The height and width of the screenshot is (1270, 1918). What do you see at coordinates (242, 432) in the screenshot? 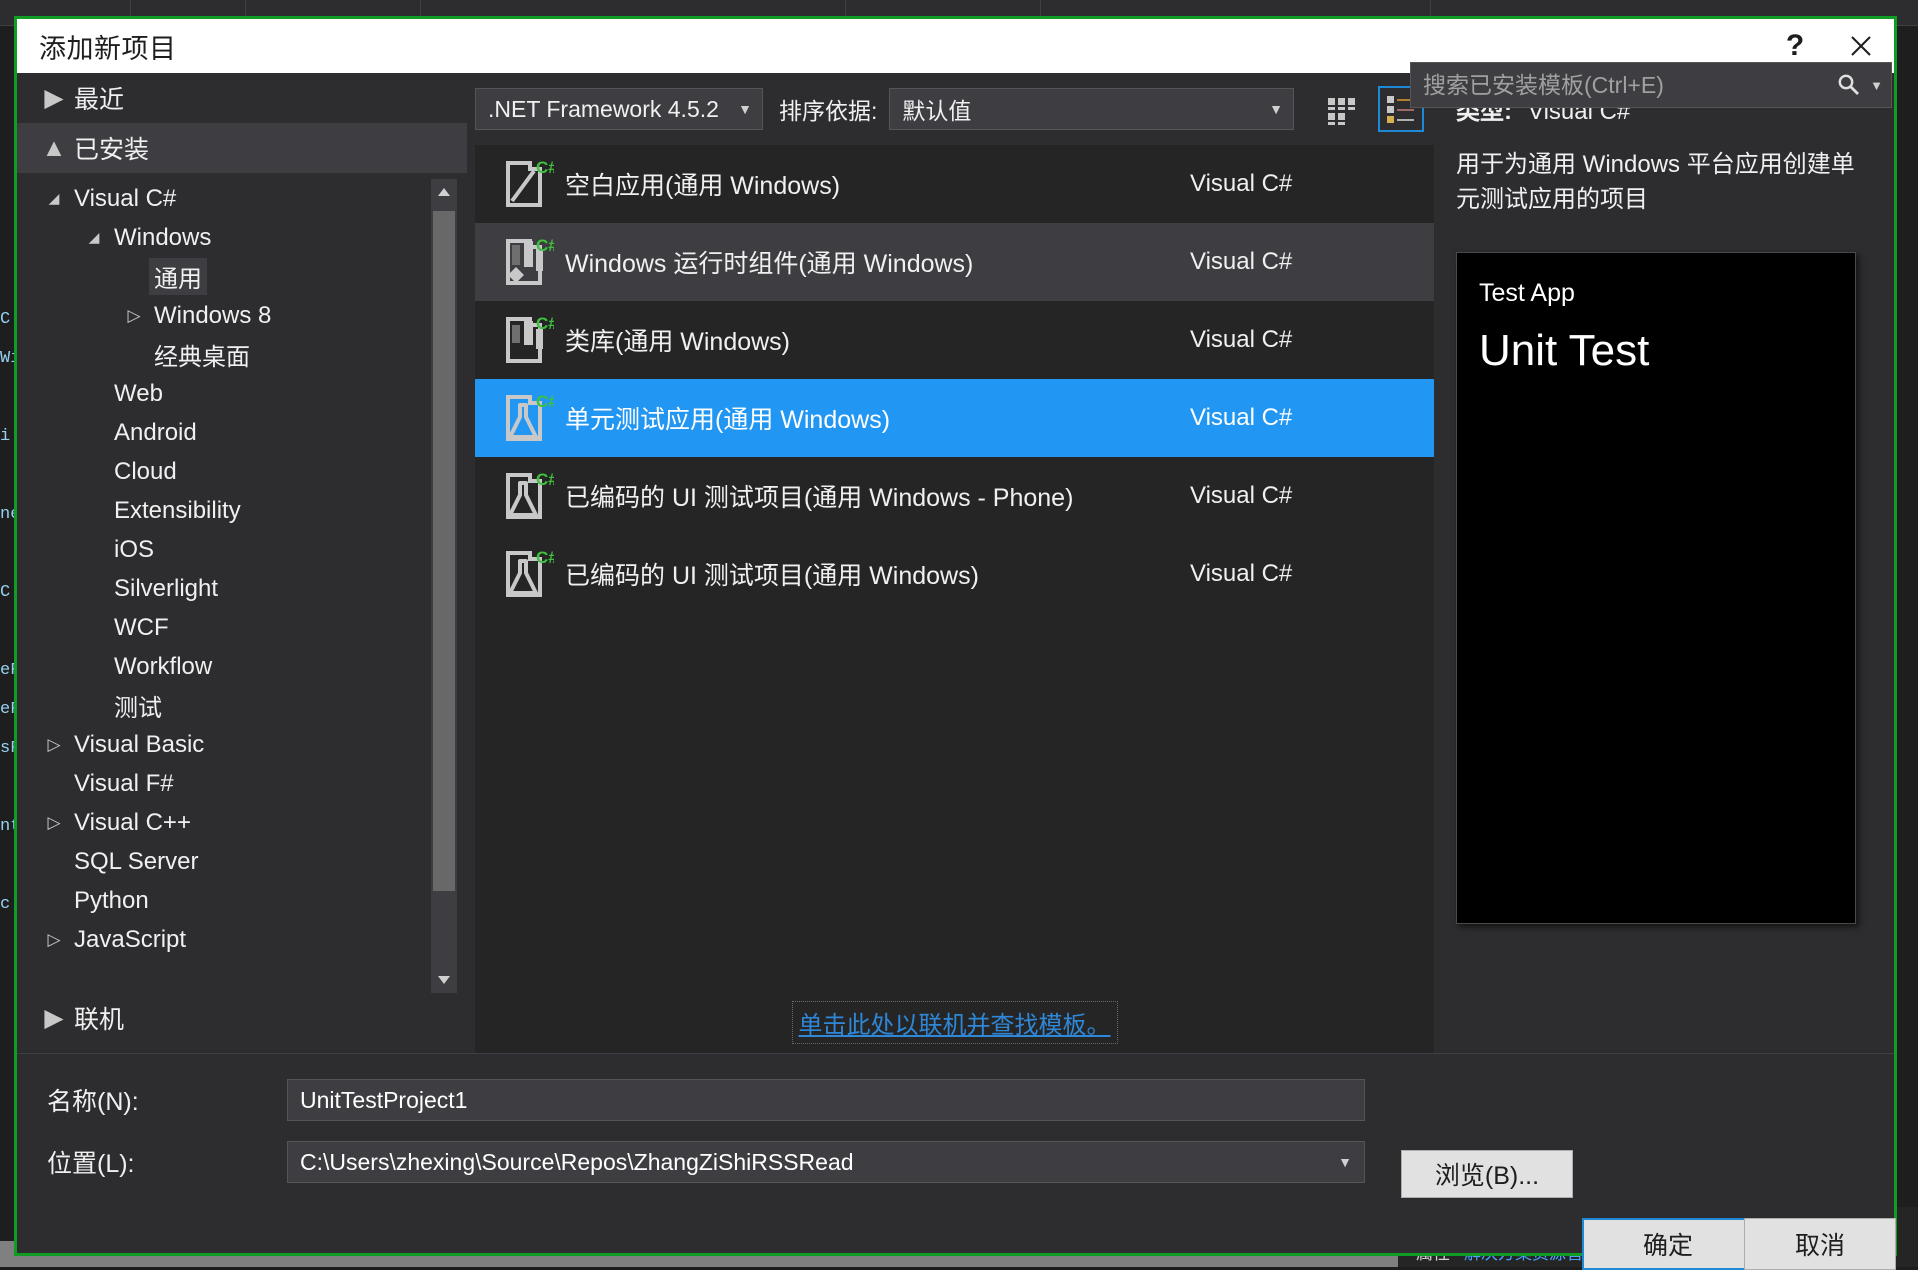
I see `tree-node: Android` at bounding box center [242, 432].